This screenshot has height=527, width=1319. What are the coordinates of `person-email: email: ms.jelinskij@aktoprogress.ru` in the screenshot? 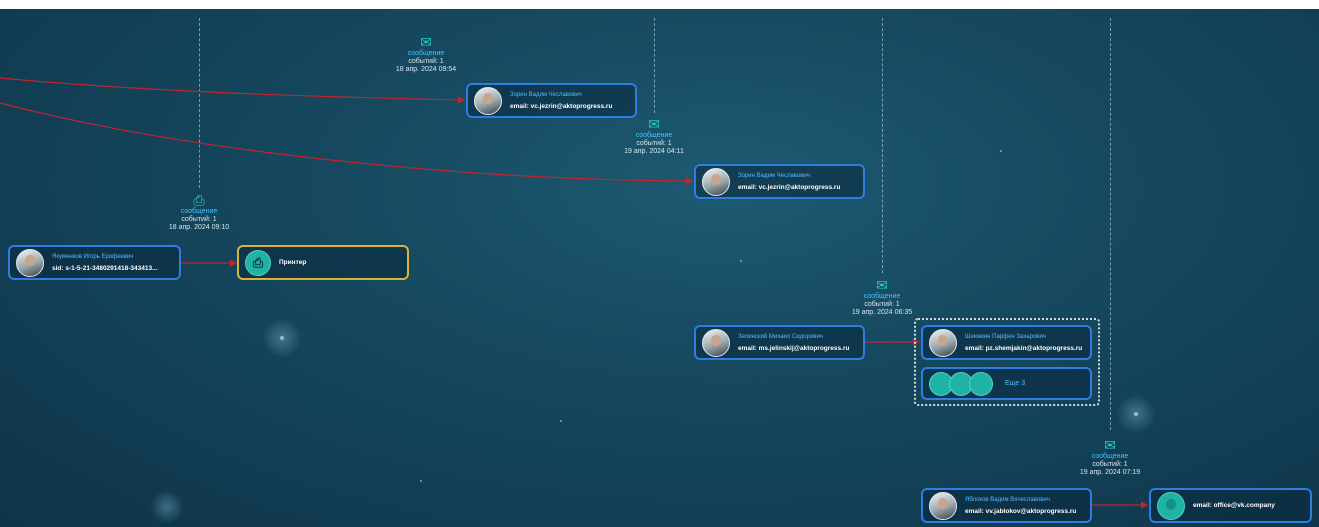 It's located at (794, 348).